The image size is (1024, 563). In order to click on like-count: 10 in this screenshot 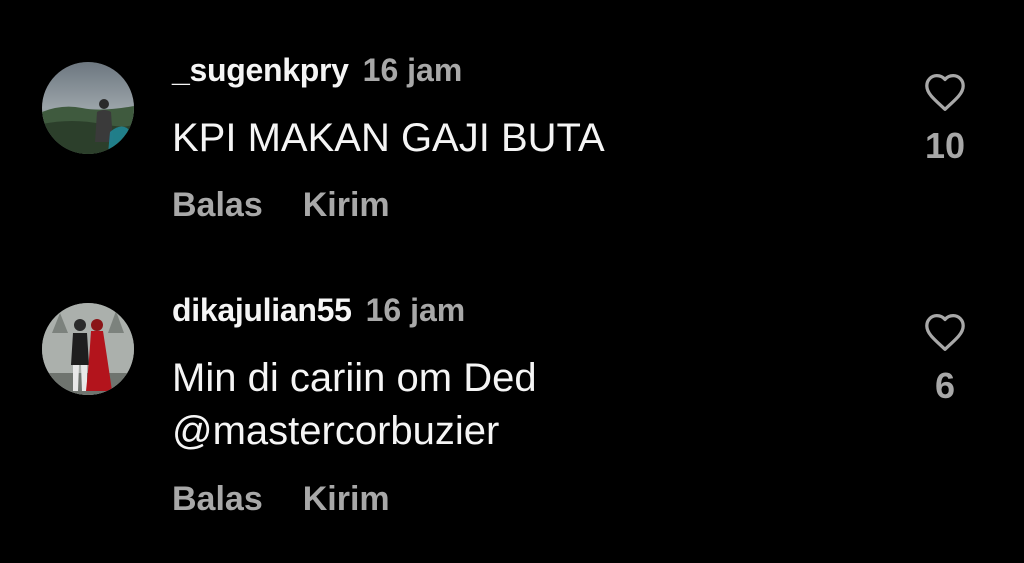, I will do `click(945, 145)`.